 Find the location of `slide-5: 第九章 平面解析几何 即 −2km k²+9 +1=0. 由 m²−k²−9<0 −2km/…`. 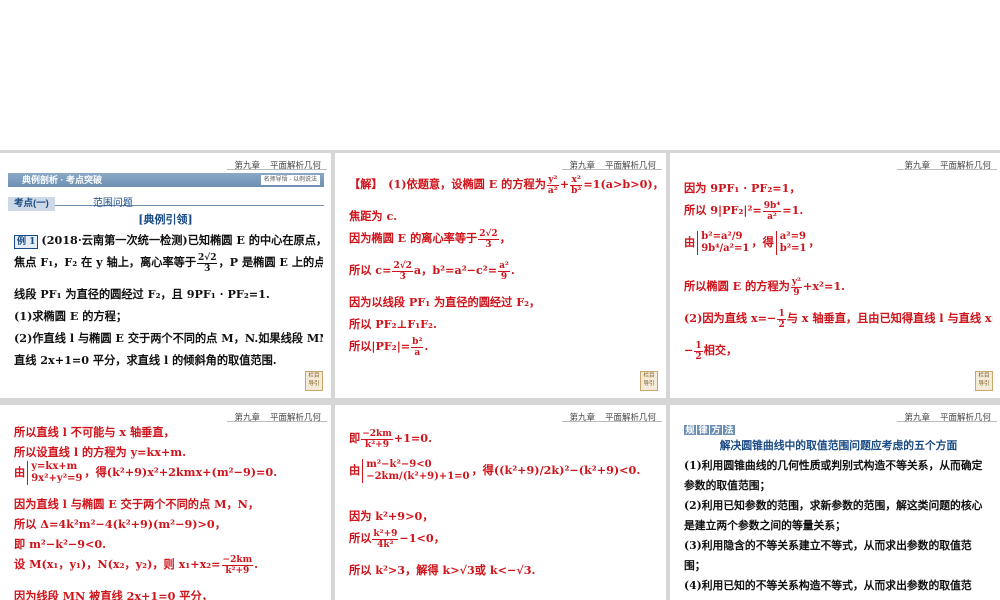

slide-5: 第九章 平面解析几何 即 −2km k²+9 +1=0. 由 m²−k²−9<0 −2km/… is located at coordinates (500, 502).